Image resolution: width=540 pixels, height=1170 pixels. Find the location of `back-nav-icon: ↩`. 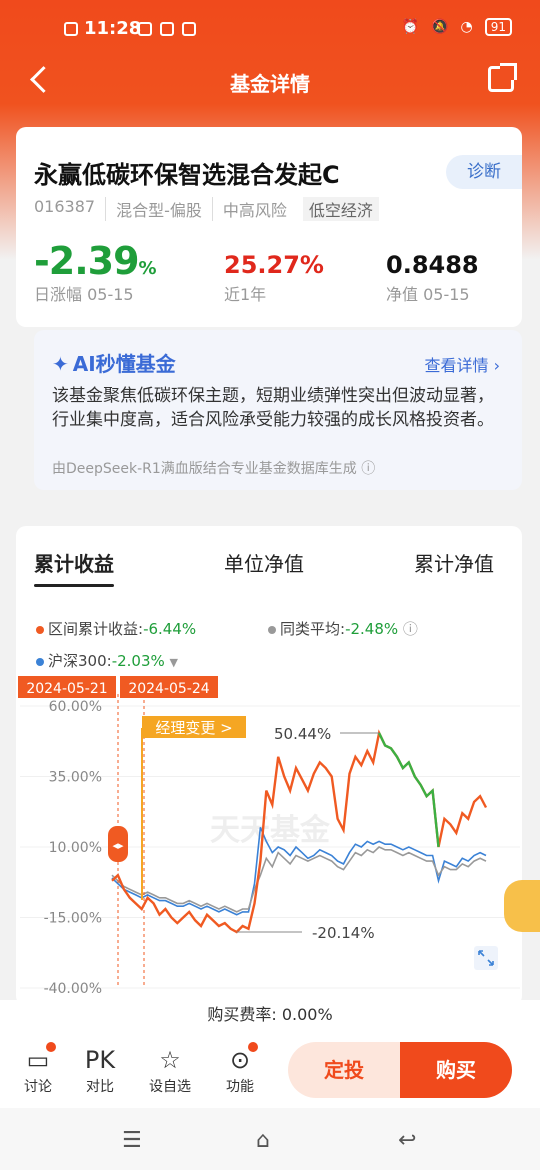

back-nav-icon: ↩ is located at coordinates (407, 1140).